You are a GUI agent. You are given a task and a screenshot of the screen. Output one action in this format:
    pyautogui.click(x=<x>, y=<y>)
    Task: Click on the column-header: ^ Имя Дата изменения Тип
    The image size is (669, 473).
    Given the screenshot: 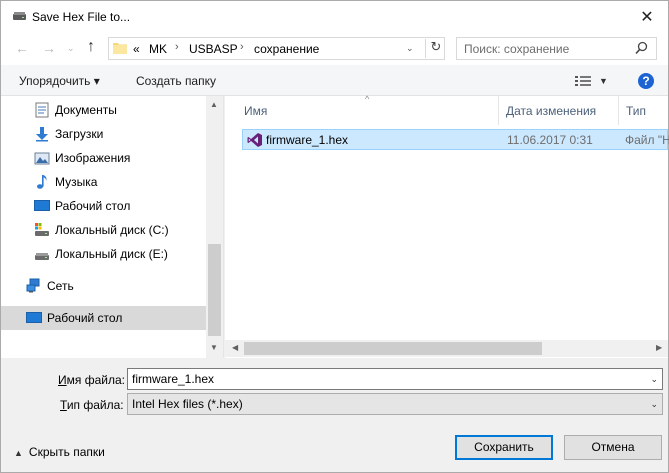 What is the action you would take?
    pyautogui.click(x=446, y=109)
    